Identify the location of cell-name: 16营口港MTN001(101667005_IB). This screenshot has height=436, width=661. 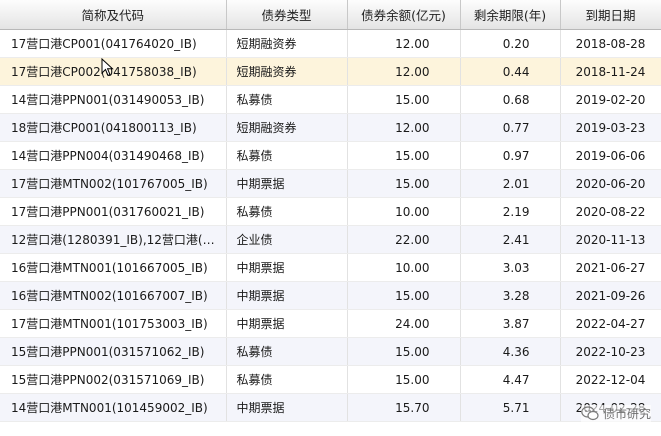
(113, 267).